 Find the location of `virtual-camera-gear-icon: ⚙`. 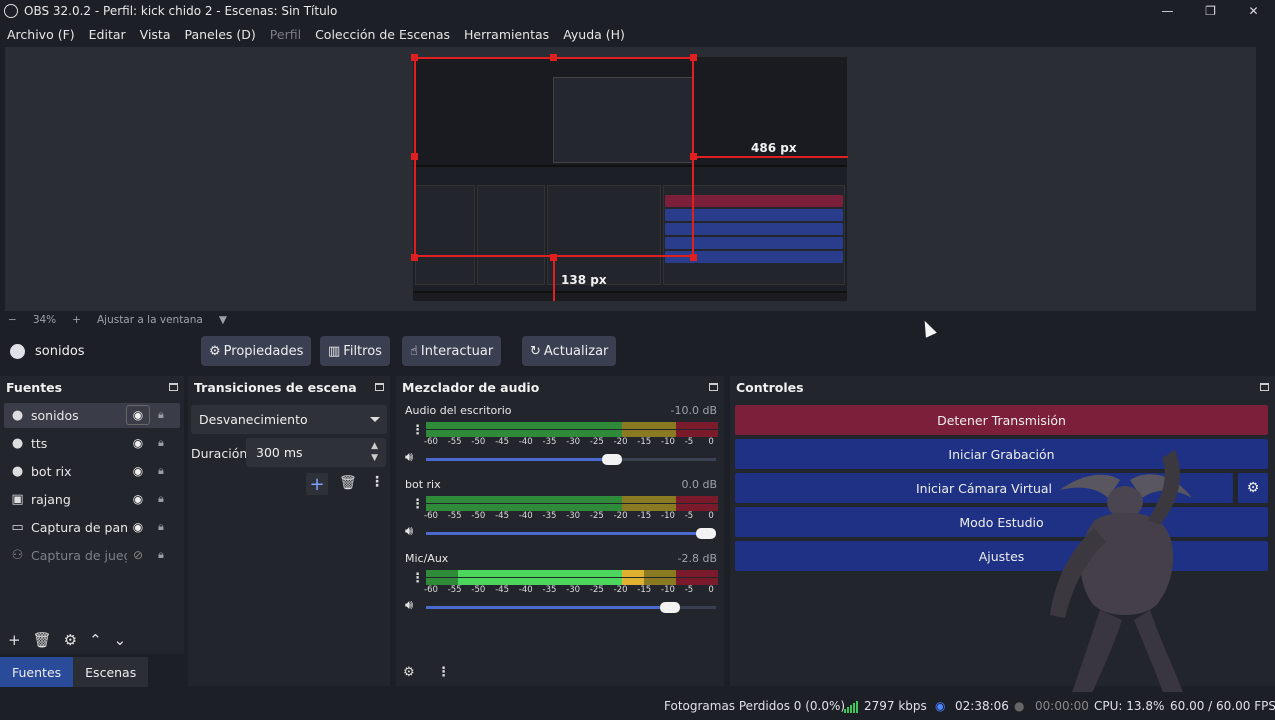

virtual-camera-gear-icon: ⚙ is located at coordinates (1253, 488).